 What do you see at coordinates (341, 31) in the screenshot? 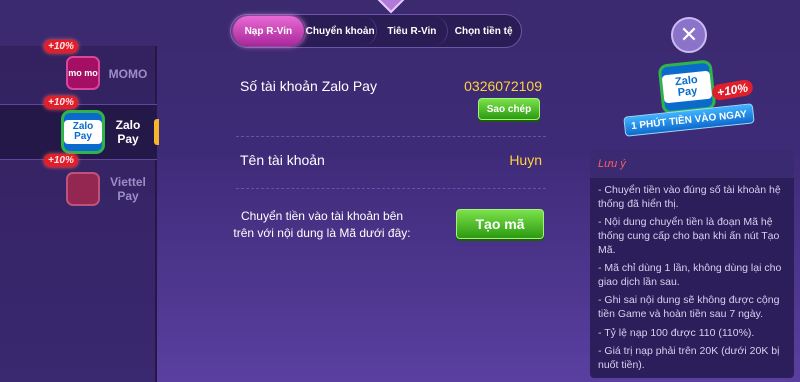
I see `tab-chuyen-khoan: Chuyển khoản` at bounding box center [341, 31].